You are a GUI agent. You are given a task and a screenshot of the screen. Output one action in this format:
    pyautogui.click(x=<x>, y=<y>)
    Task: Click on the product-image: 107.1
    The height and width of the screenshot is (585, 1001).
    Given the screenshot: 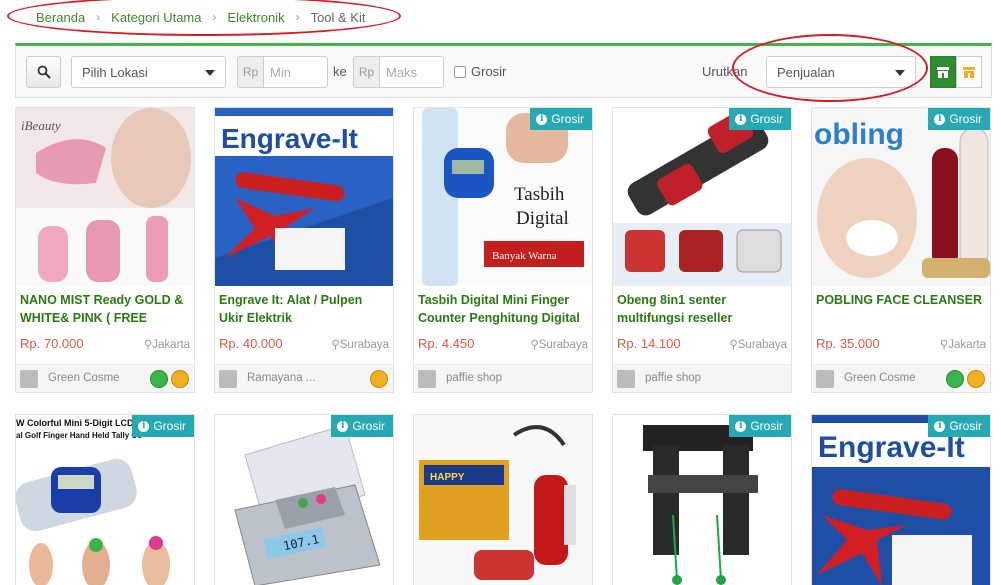 What is the action you would take?
    pyautogui.click(x=304, y=500)
    